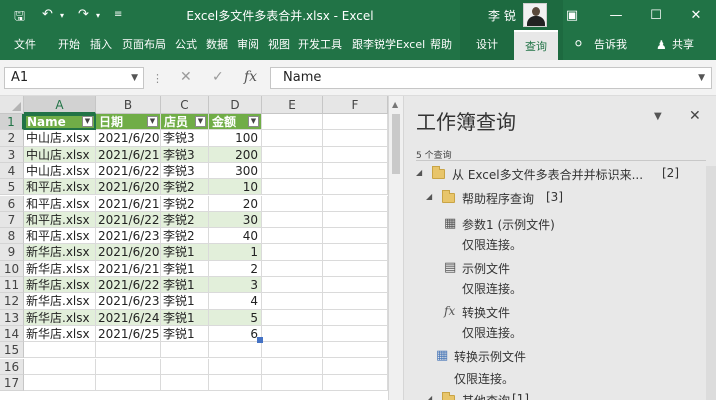 The height and width of the screenshot is (400, 716). What do you see at coordinates (235, 154) in the screenshot?
I see `table-cell: 200` at bounding box center [235, 154].